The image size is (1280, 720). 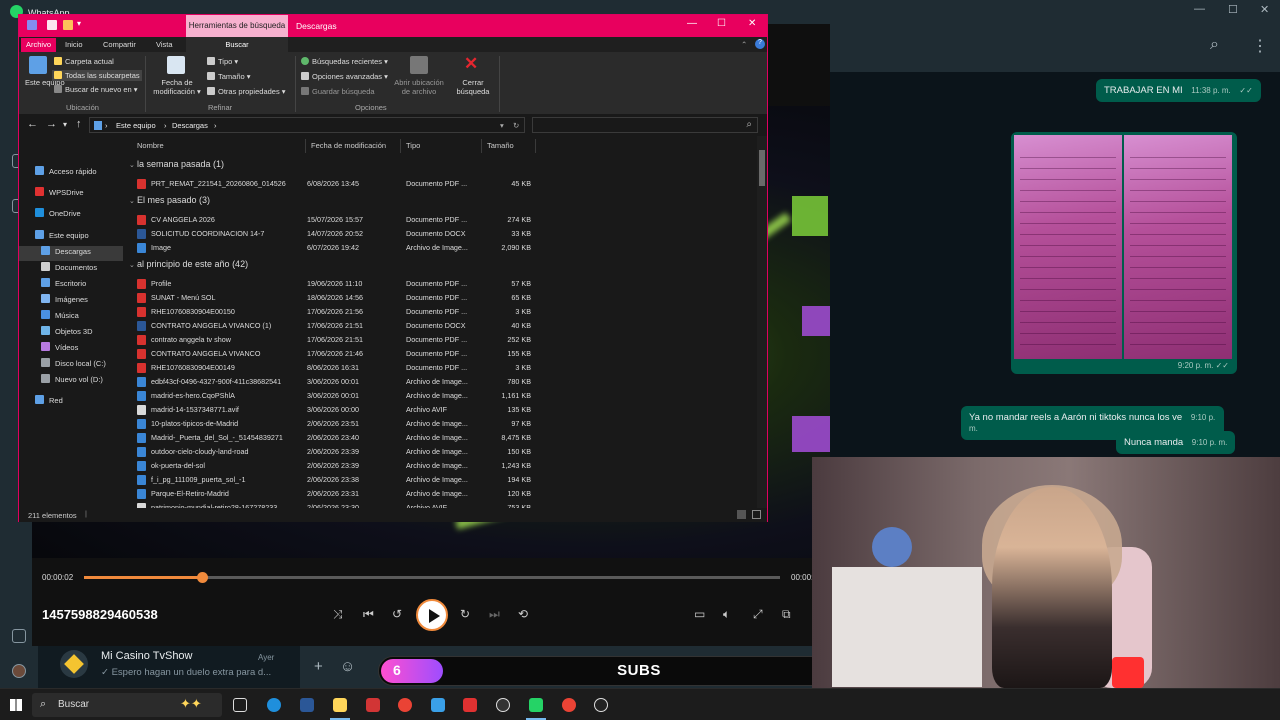 What do you see at coordinates (523, 614) in the screenshot?
I see `repeat-off-icon: ⟲` at bounding box center [523, 614].